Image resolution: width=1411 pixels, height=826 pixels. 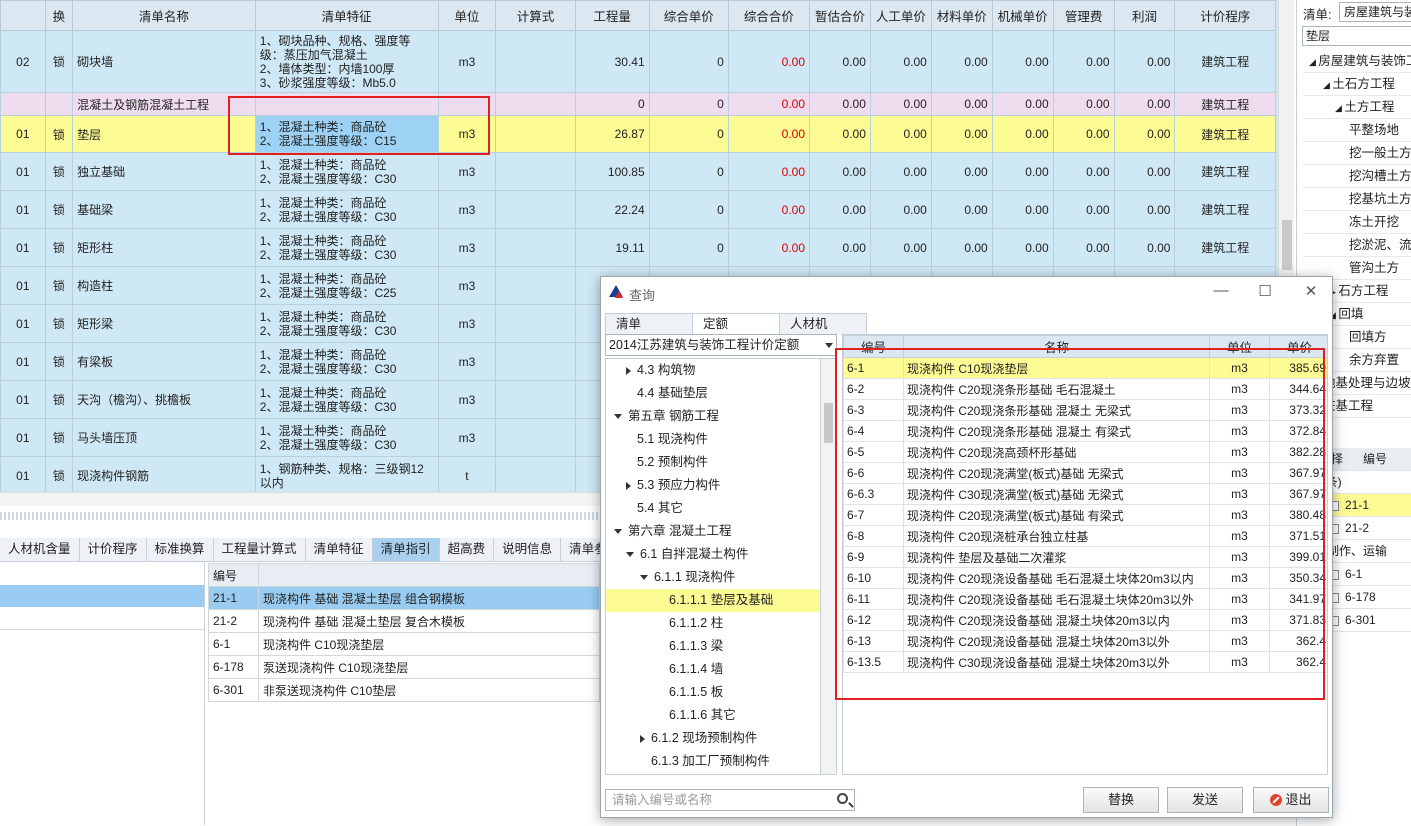 I want to click on expanded-icon: ◢, so click(x=1313, y=62).